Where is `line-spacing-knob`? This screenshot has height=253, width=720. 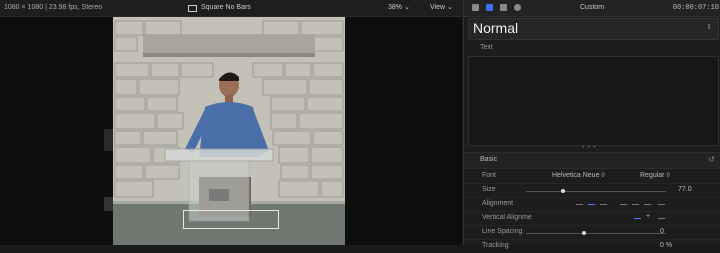 line-spacing-knob is located at coordinates (584, 233).